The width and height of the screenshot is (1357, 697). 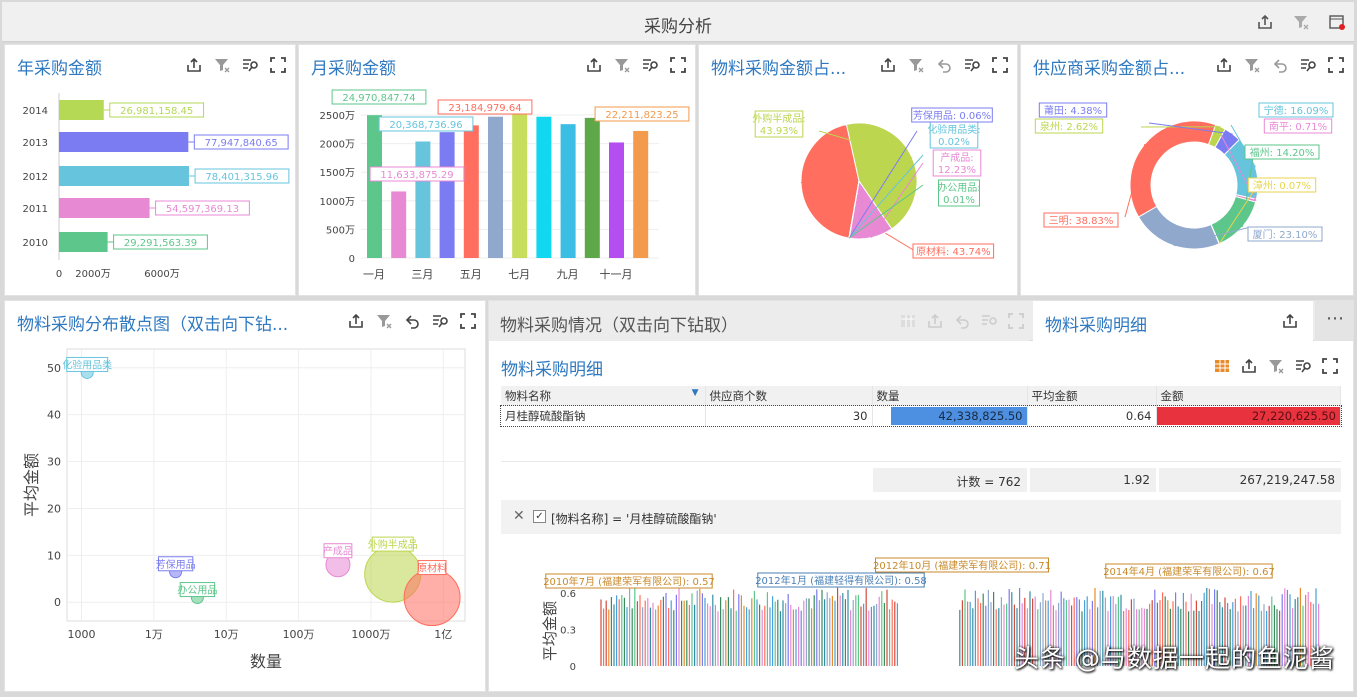 What do you see at coordinates (603, 416) in the screenshot?
I see `cell-name: 月桂醇硫酸酯钠` at bounding box center [603, 416].